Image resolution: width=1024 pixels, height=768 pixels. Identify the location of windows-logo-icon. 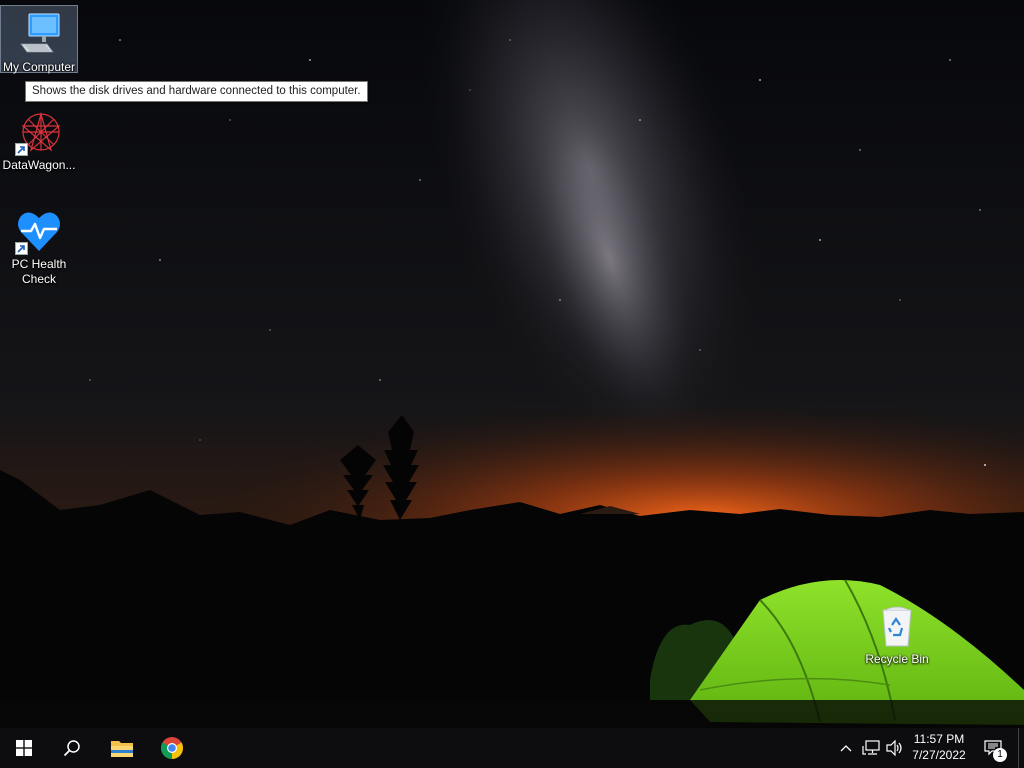
(24, 748).